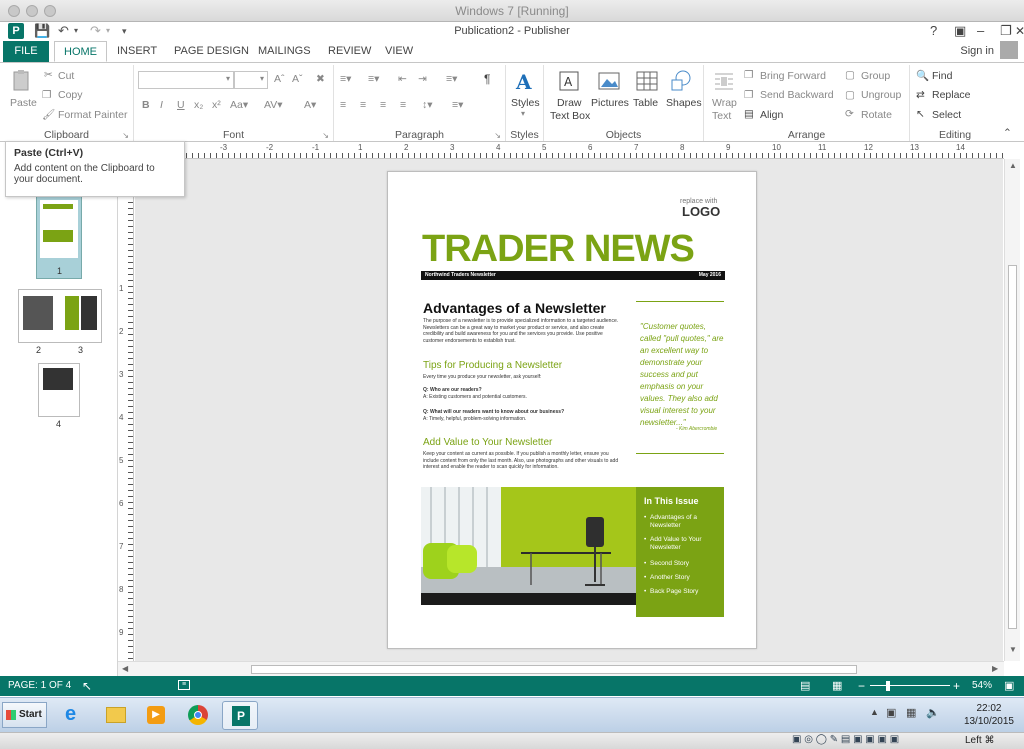 The width and height of the screenshot is (1024, 749). I want to click on show-hidden-icons-icon: ▲, so click(874, 712).